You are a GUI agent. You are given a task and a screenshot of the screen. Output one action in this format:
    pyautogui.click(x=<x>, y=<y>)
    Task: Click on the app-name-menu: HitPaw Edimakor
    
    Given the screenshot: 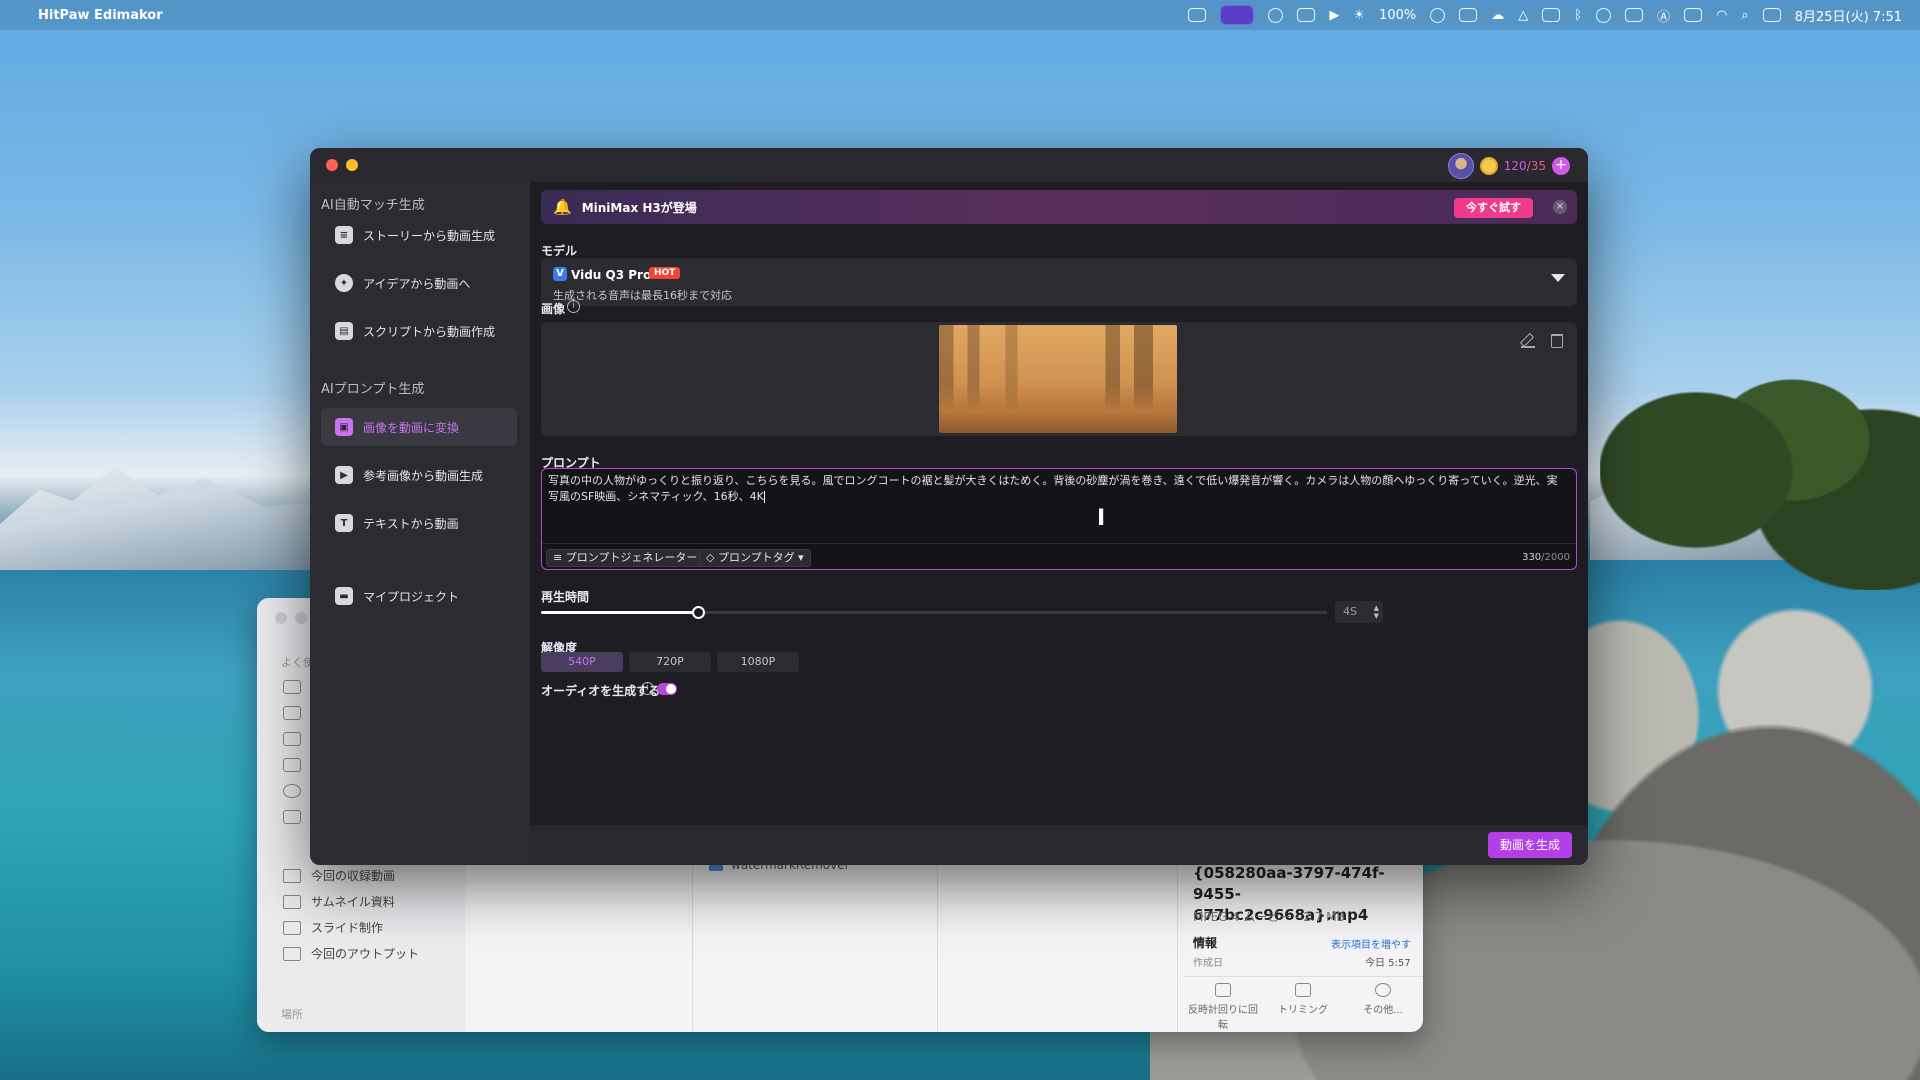 What is the action you would take?
    pyautogui.click(x=100, y=15)
    